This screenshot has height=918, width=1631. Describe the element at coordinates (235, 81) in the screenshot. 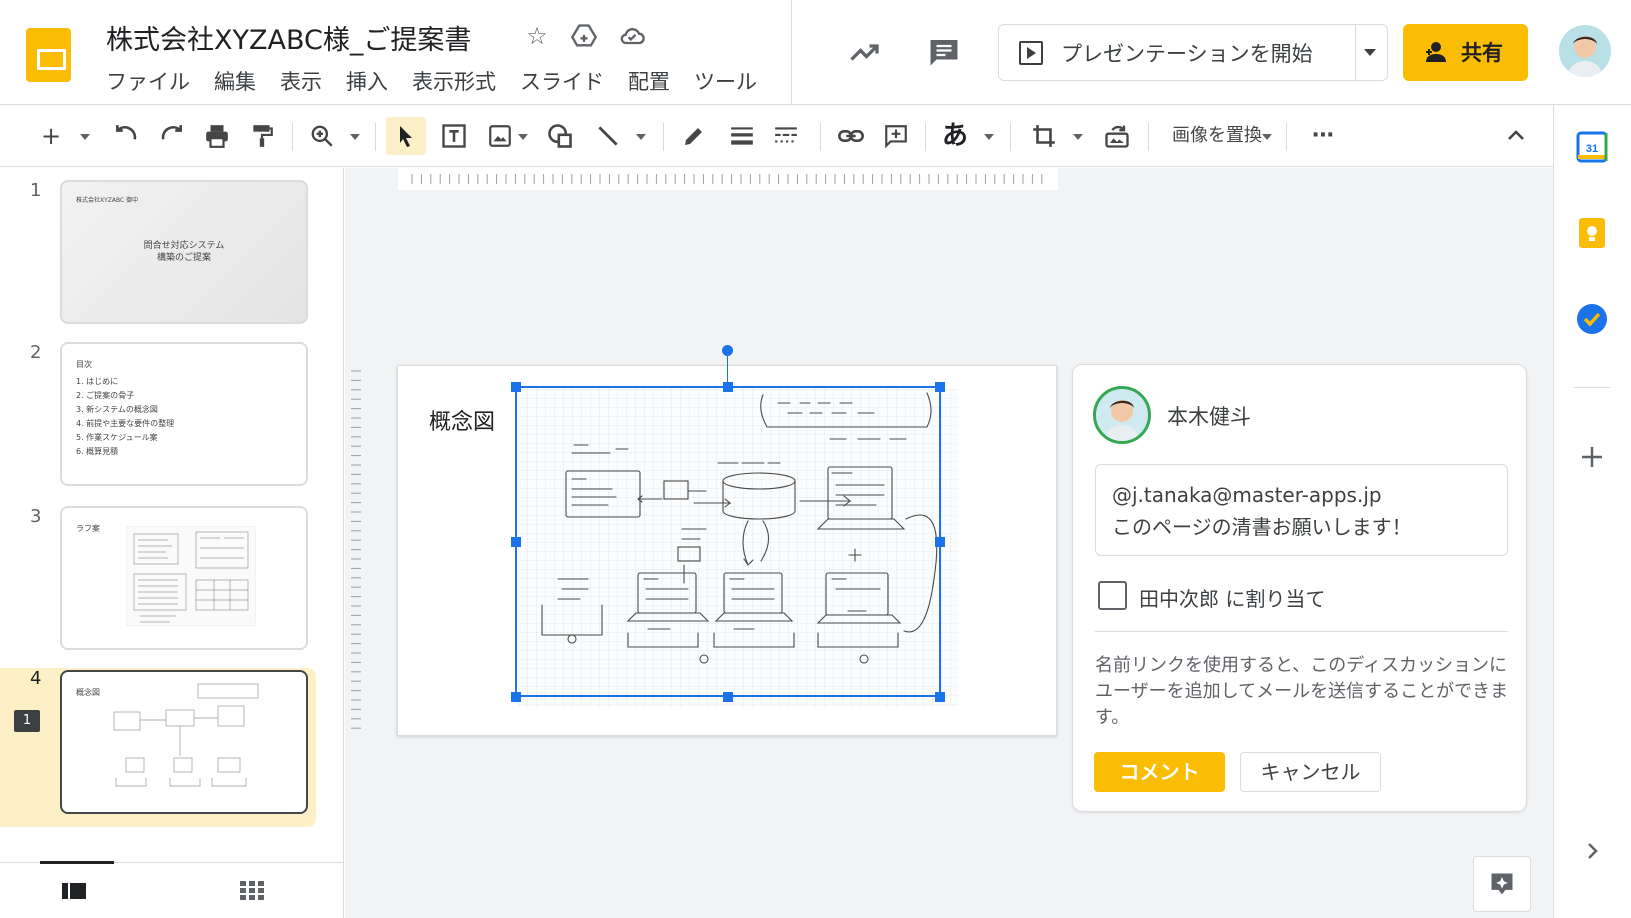

I see `menu-edit: 編集` at that location.